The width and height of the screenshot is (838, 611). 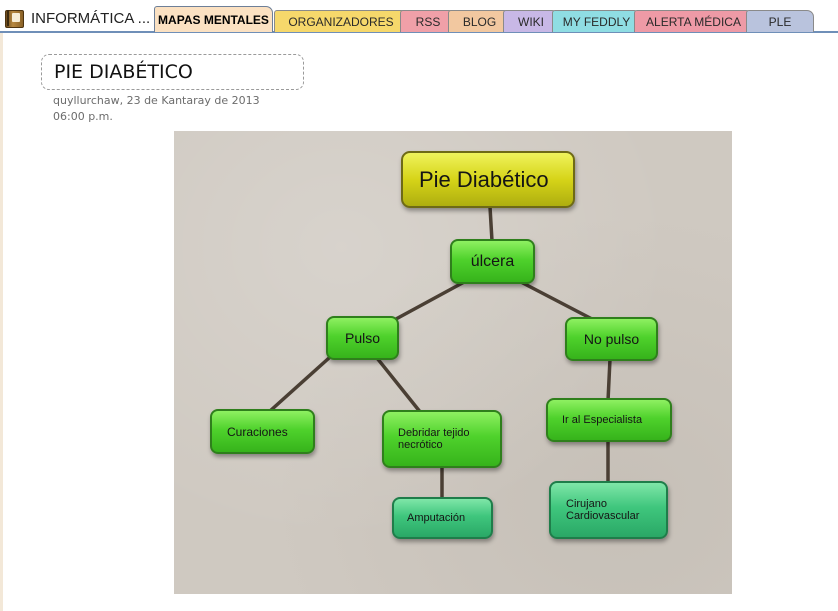 I want to click on connector-pulso-debridar, so click(x=399, y=385).